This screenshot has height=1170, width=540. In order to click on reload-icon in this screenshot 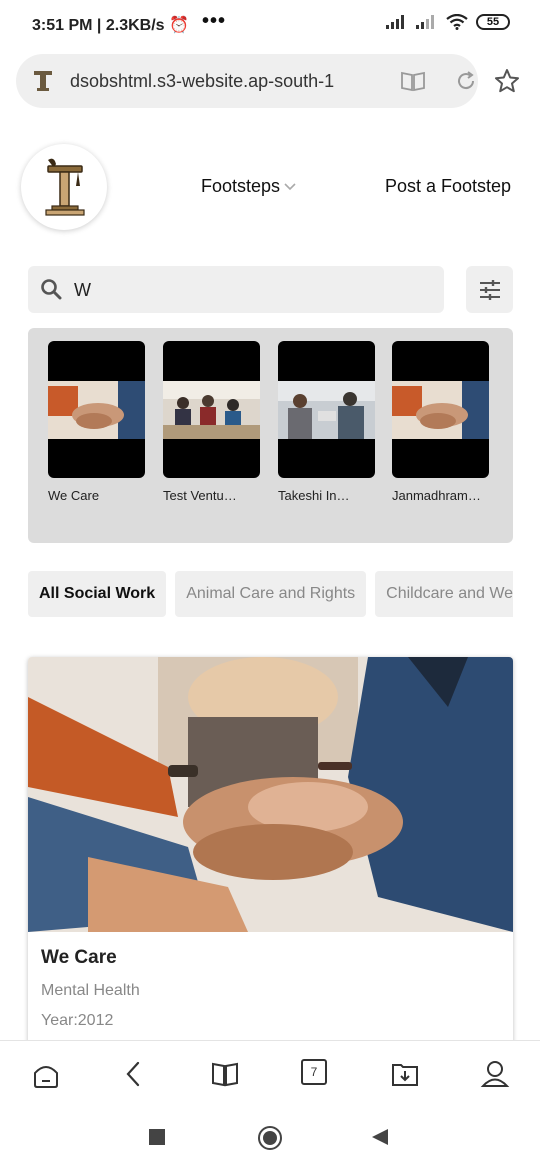, I will do `click(466, 81)`.